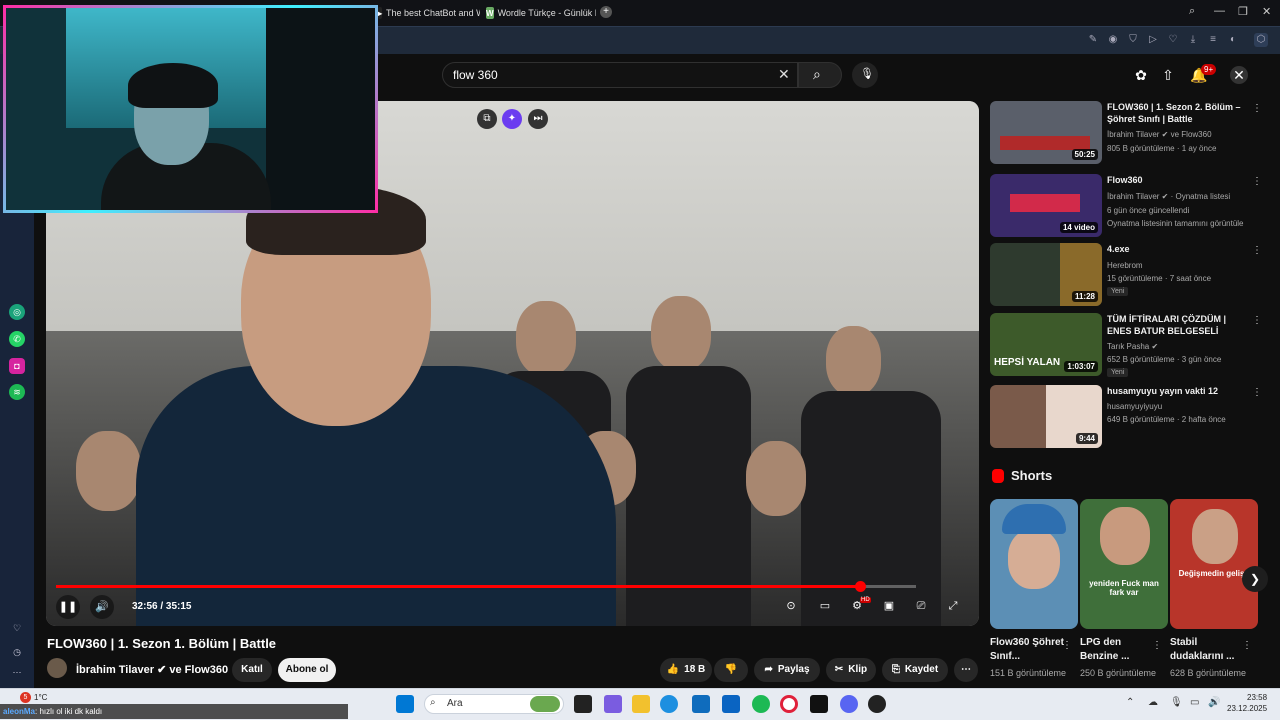 This screenshot has height=720, width=1280. Describe the element at coordinates (1239, 75) in the screenshot. I see `account-avatar: ✕` at that location.